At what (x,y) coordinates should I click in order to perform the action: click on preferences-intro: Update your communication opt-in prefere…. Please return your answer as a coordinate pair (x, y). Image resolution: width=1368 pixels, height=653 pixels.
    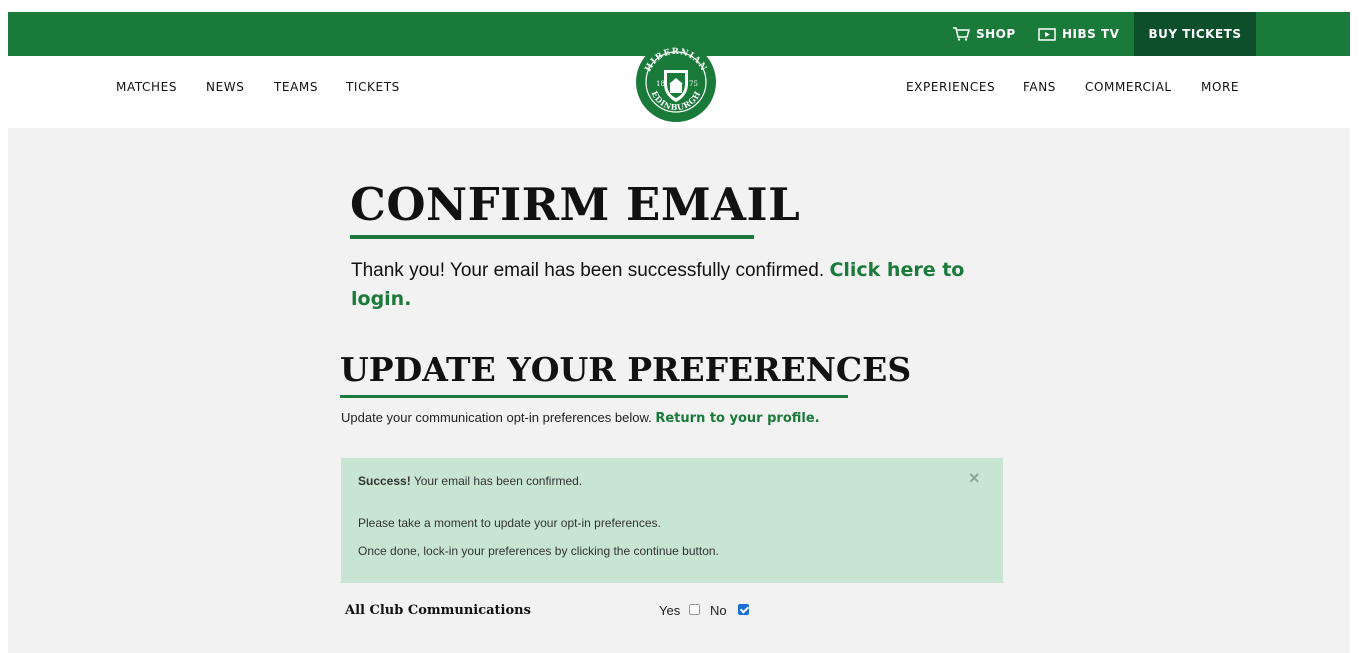
    Looking at the image, I should click on (580, 418).